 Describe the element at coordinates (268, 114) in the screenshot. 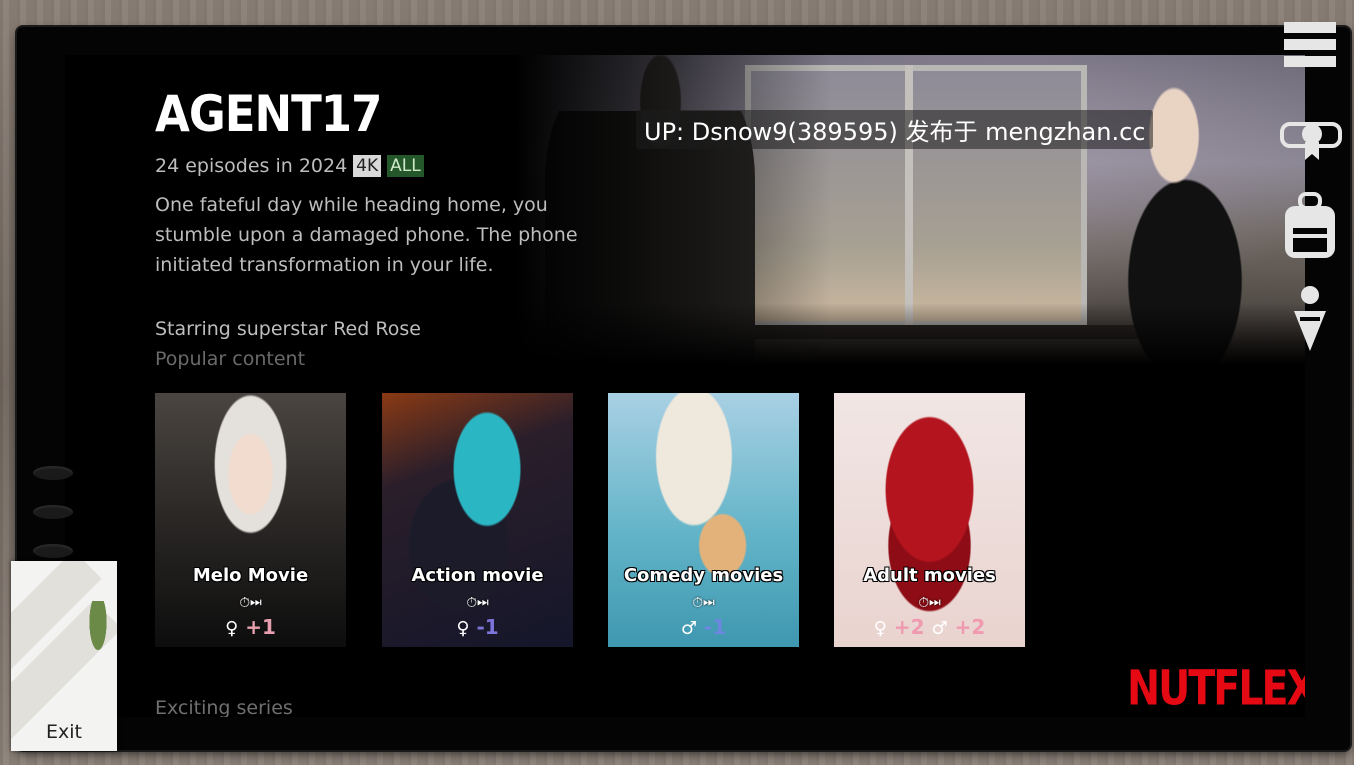

I see `show-title: AGENT17` at that location.